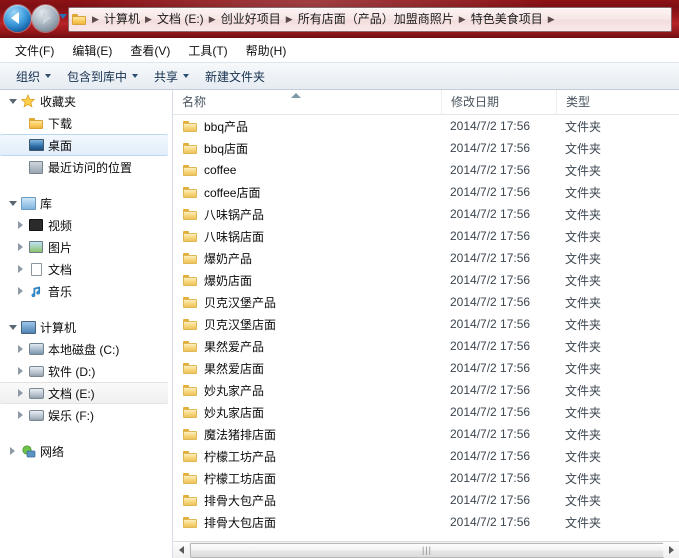  Describe the element at coordinates (498, 102) in the screenshot. I see `column-header-date: 修改日期` at that location.